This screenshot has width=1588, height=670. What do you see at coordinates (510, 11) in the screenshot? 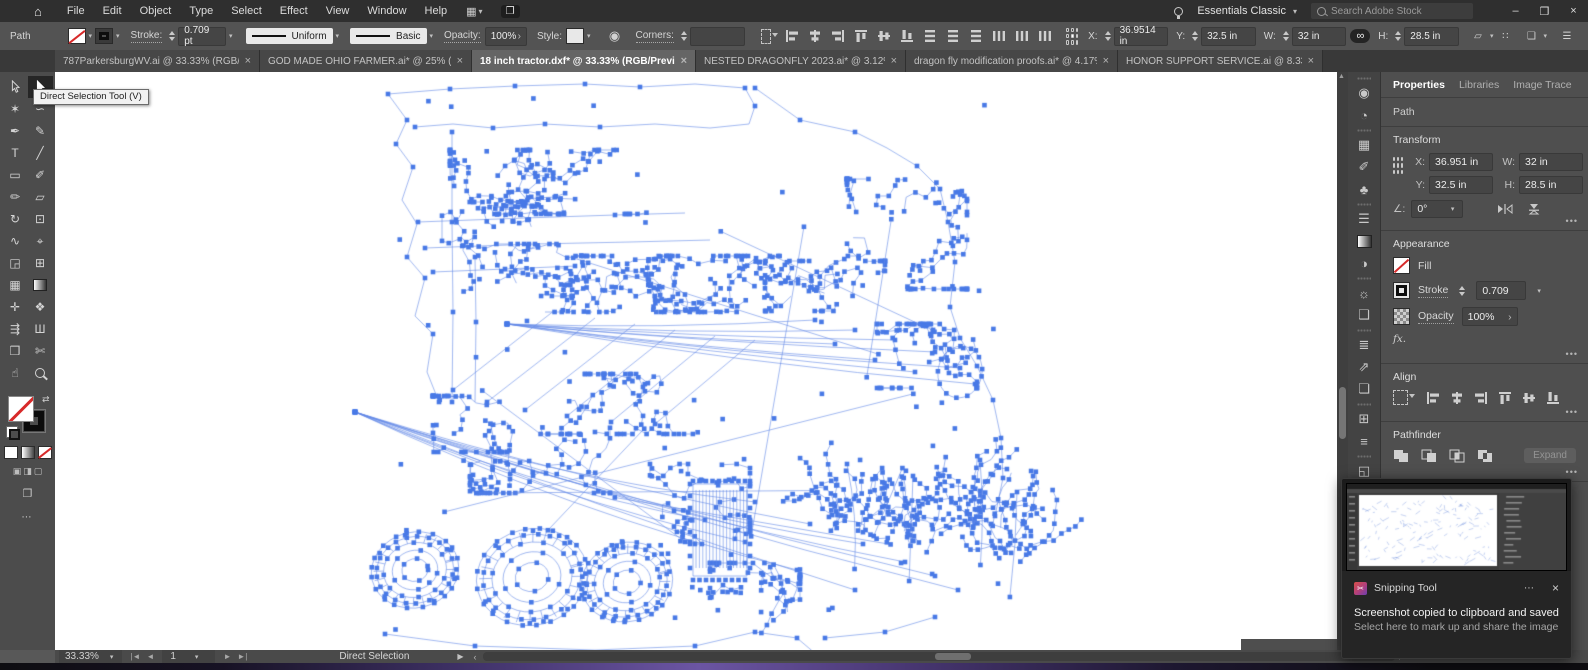
I see `share-screen-icon: ❐` at bounding box center [510, 11].